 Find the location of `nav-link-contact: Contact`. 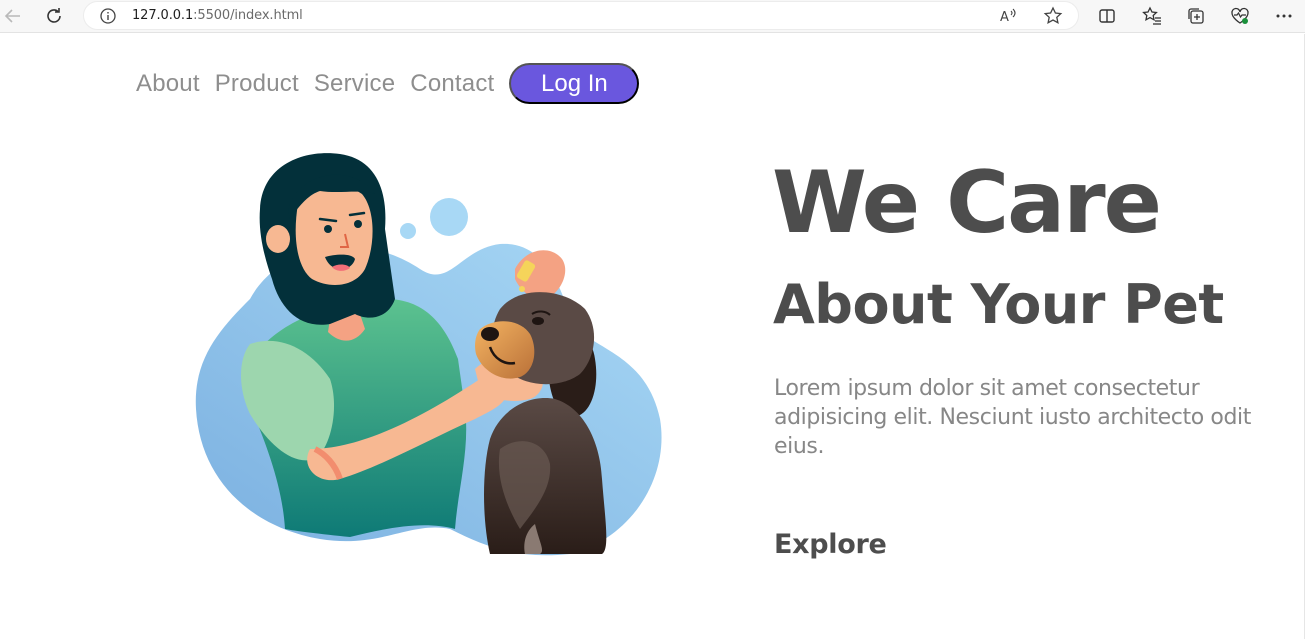

nav-link-contact: Contact is located at coordinates (452, 84).